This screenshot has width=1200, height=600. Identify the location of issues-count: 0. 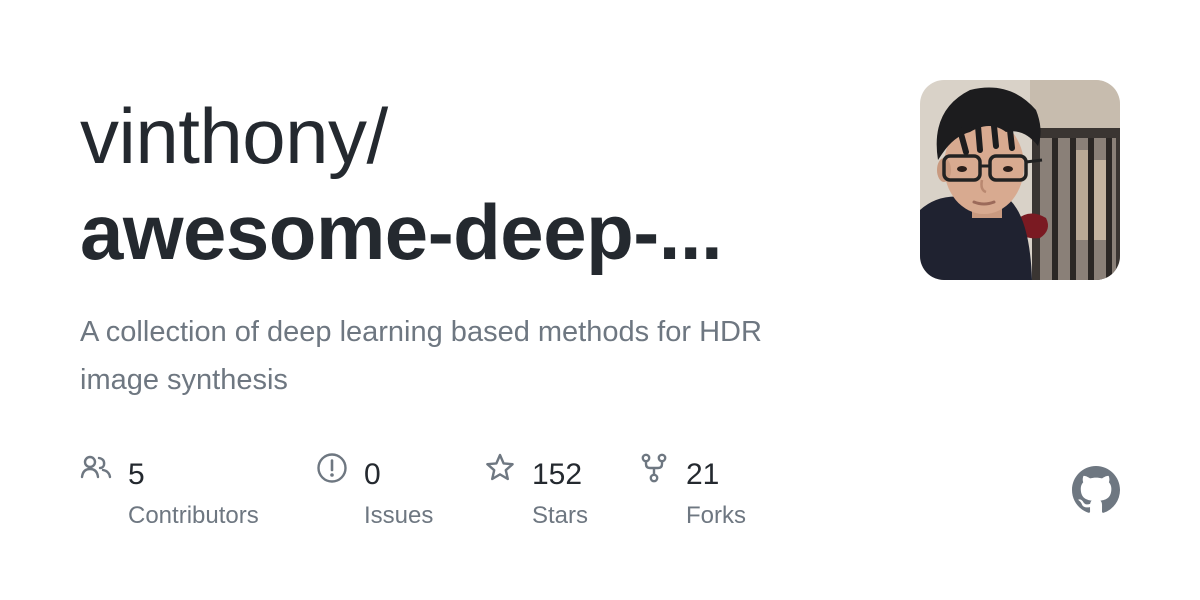
(372, 474).